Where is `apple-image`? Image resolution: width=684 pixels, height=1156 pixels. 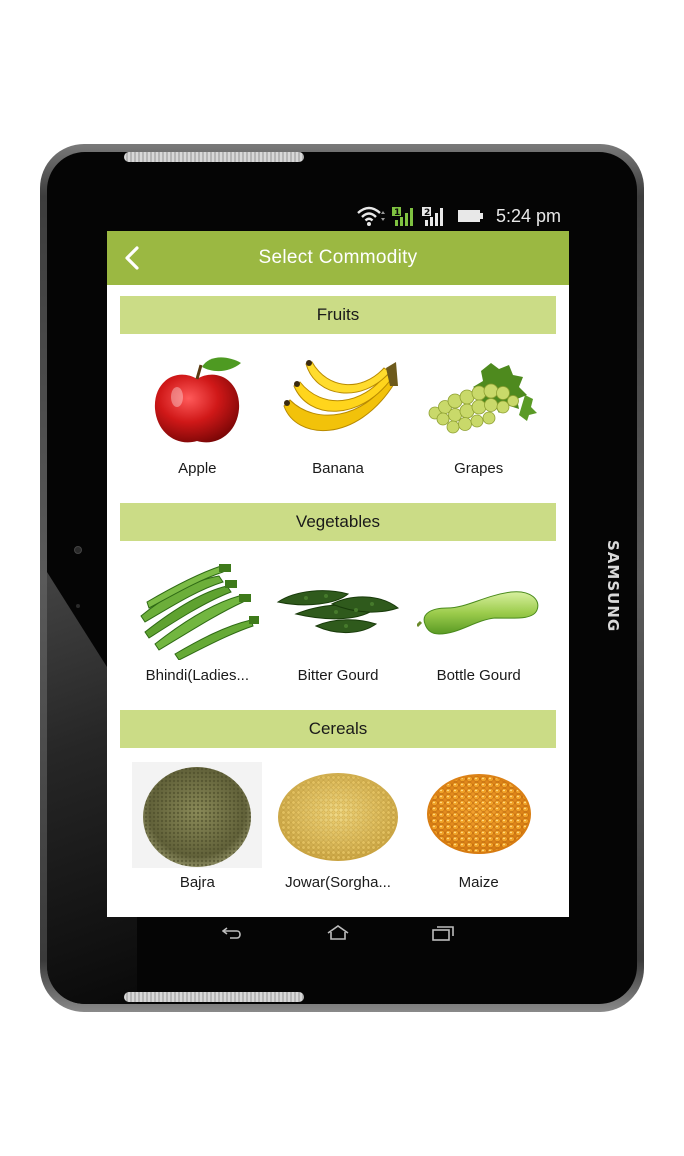 apple-image is located at coordinates (197, 401).